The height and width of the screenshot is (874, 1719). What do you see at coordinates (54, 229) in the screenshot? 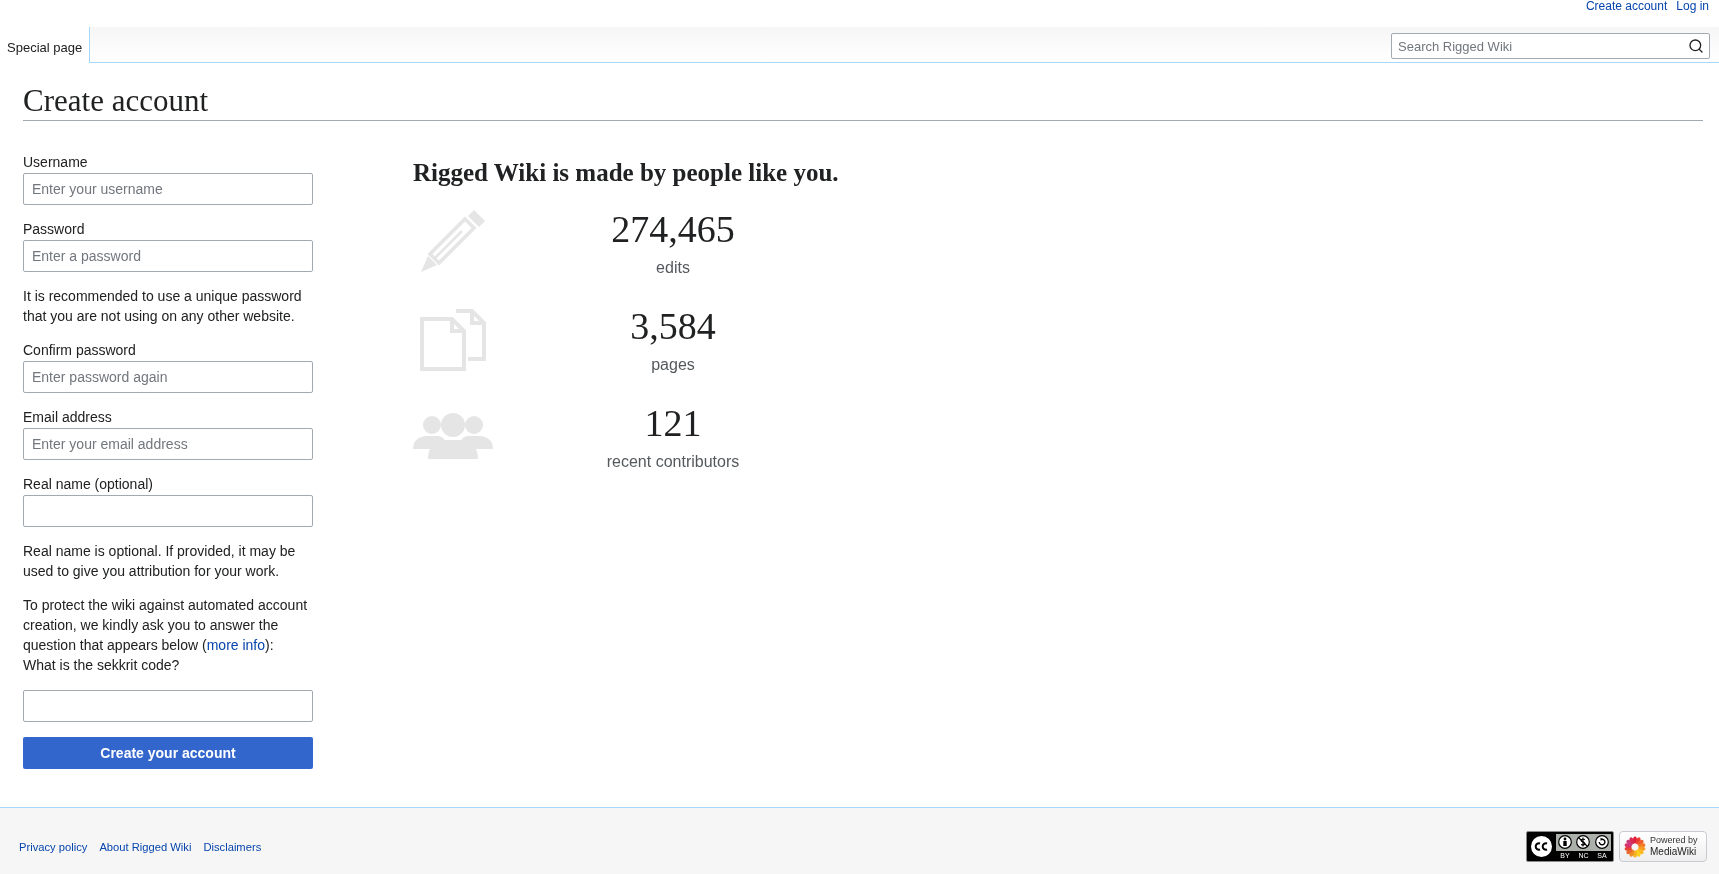
I see `field-label: Password` at bounding box center [54, 229].